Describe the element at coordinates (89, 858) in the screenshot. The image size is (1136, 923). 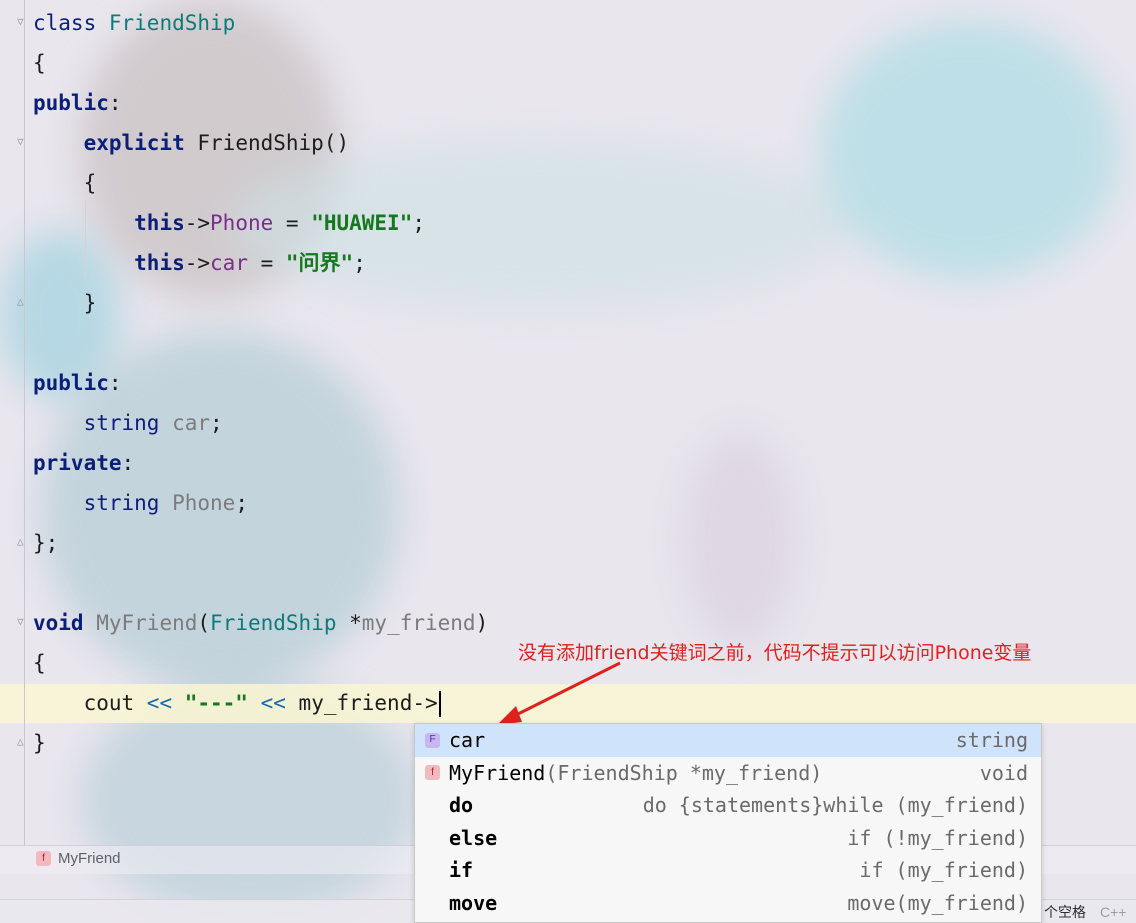
I see `breadcrumb-label: MyFriend` at that location.